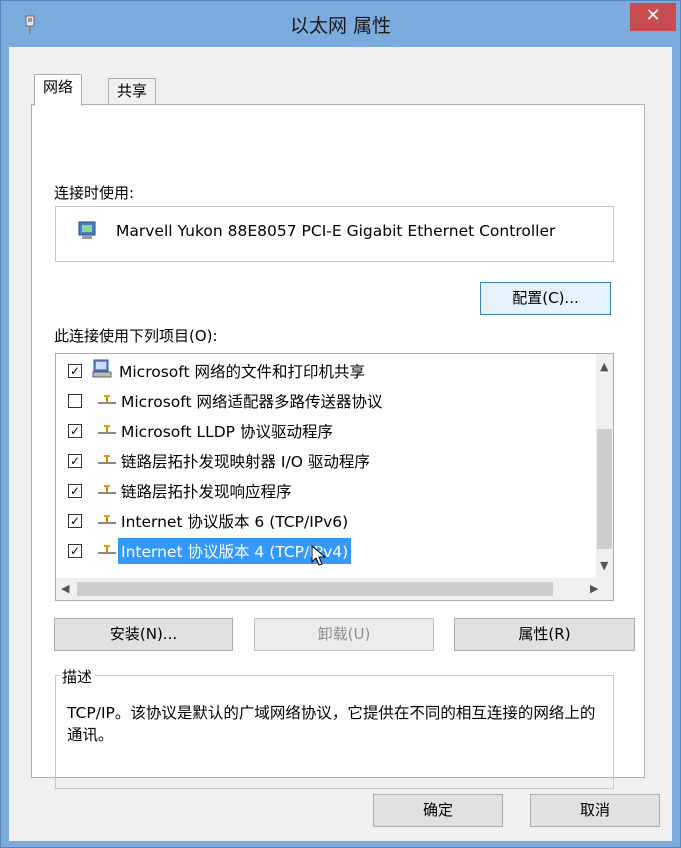  I want to click on item-label: Microsoft 网络适配器多路传送器协议, so click(252, 402).